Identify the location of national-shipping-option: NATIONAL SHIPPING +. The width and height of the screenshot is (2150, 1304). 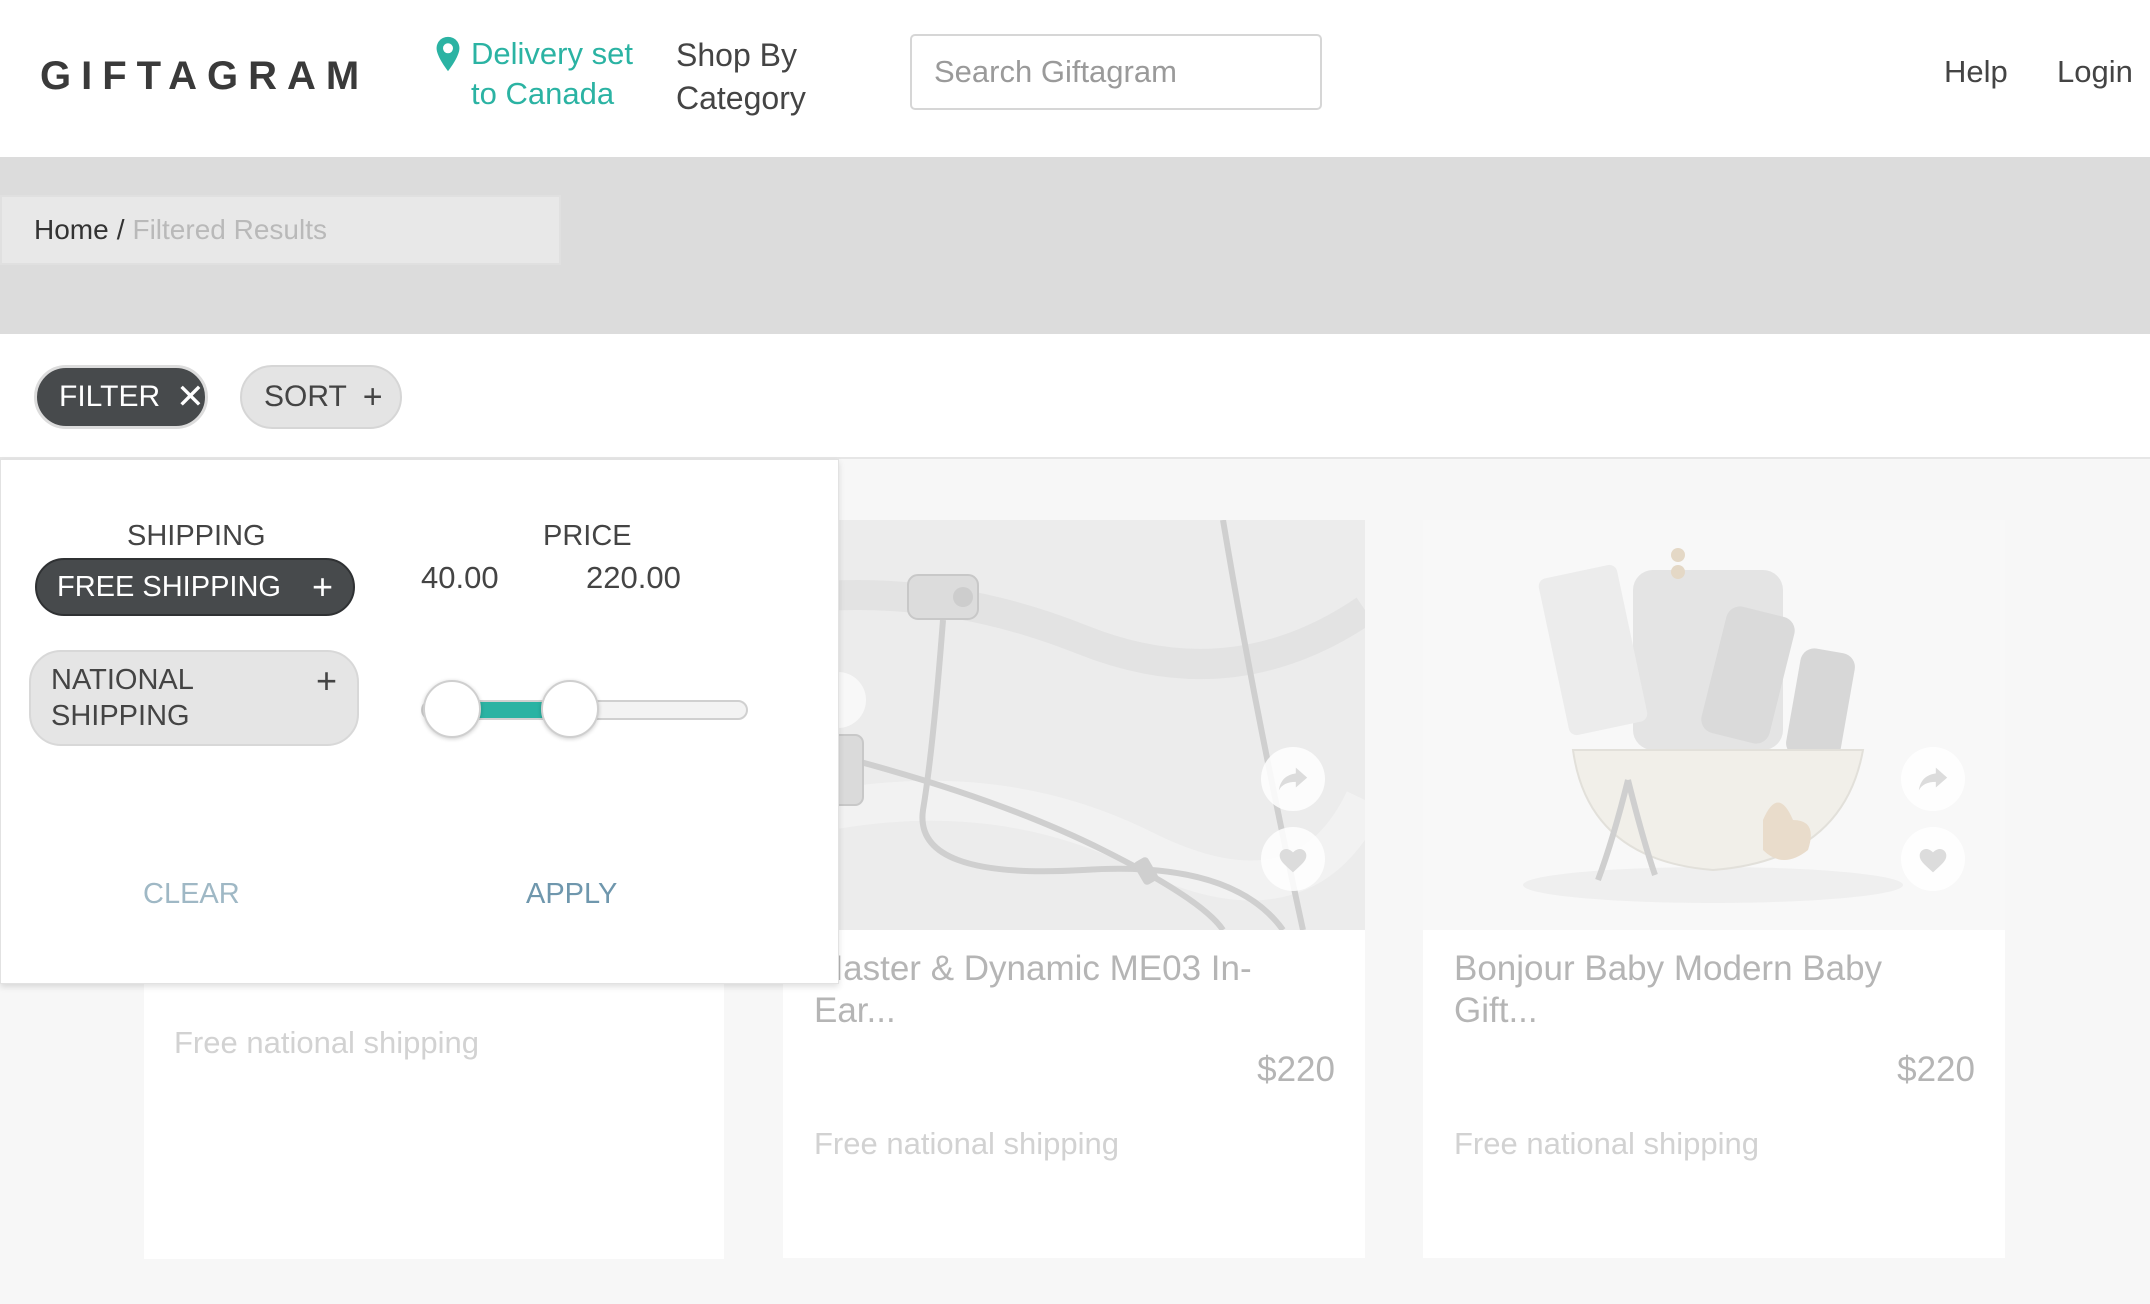
(194, 698).